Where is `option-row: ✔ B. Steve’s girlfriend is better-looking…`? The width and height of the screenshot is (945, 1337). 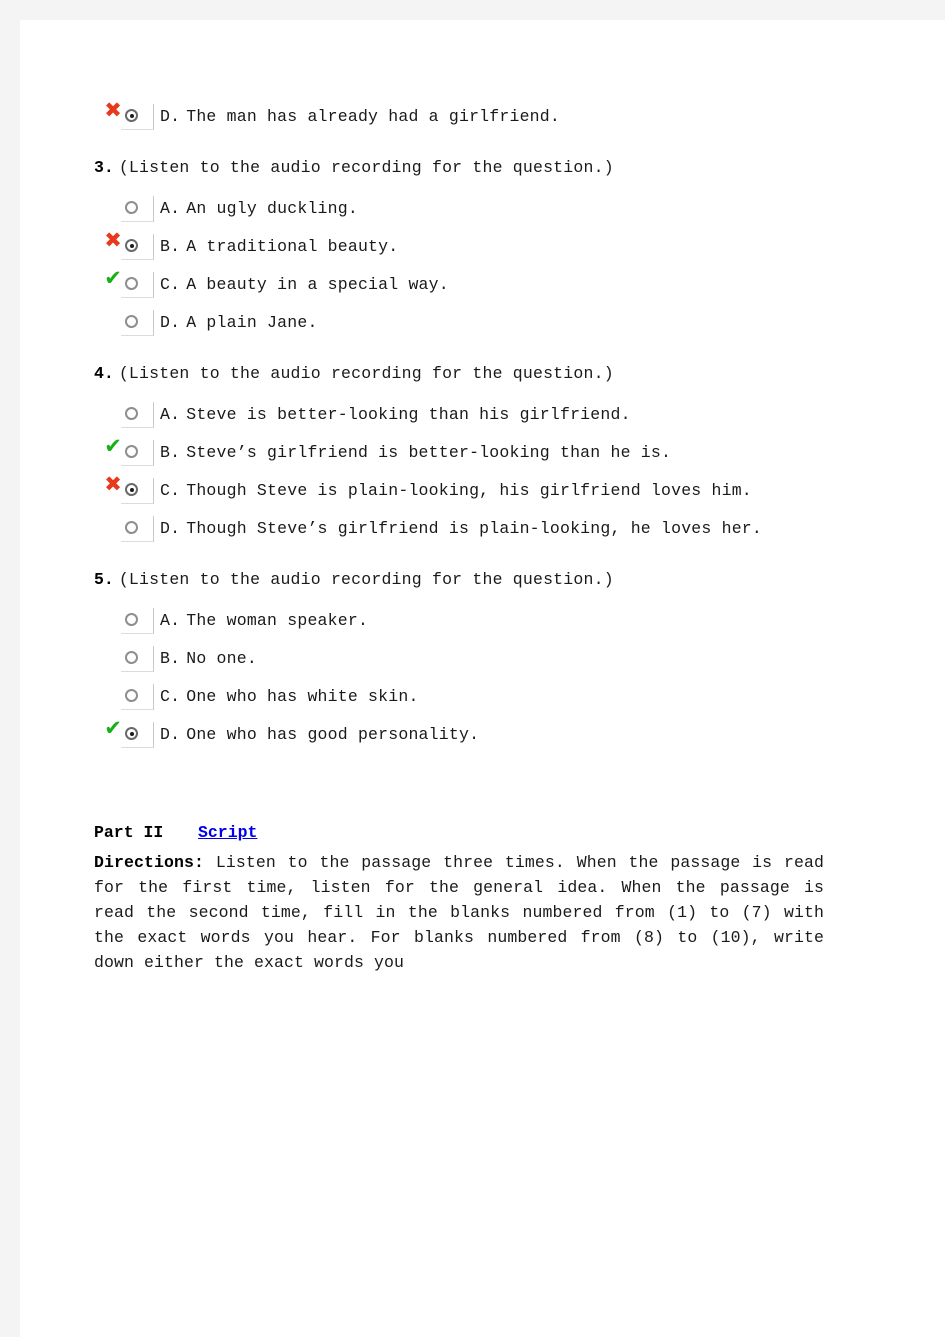 option-row: ✔ B. Steve’s girlfriend is better-looking… is located at coordinates (489, 453).